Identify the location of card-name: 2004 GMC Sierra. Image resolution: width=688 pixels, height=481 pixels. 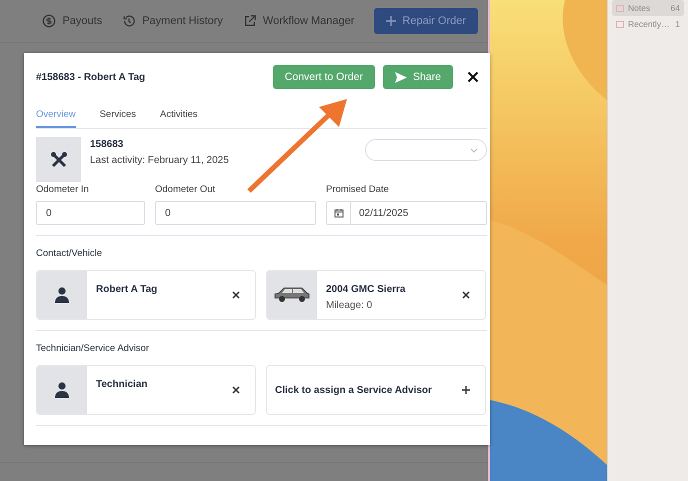
(366, 289).